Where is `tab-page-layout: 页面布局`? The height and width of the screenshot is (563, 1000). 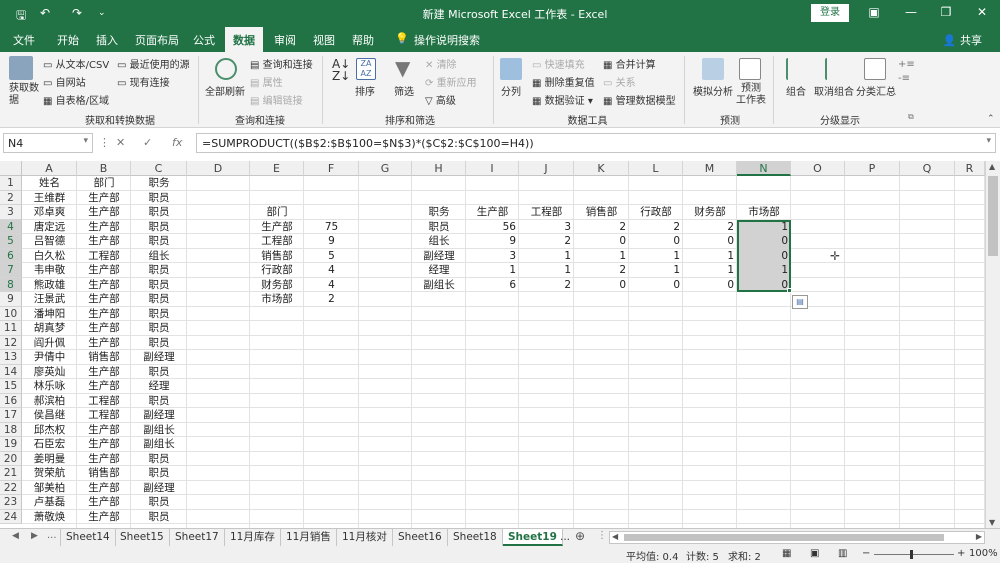
tab-page-layout: 页面布局 is located at coordinates (157, 40).